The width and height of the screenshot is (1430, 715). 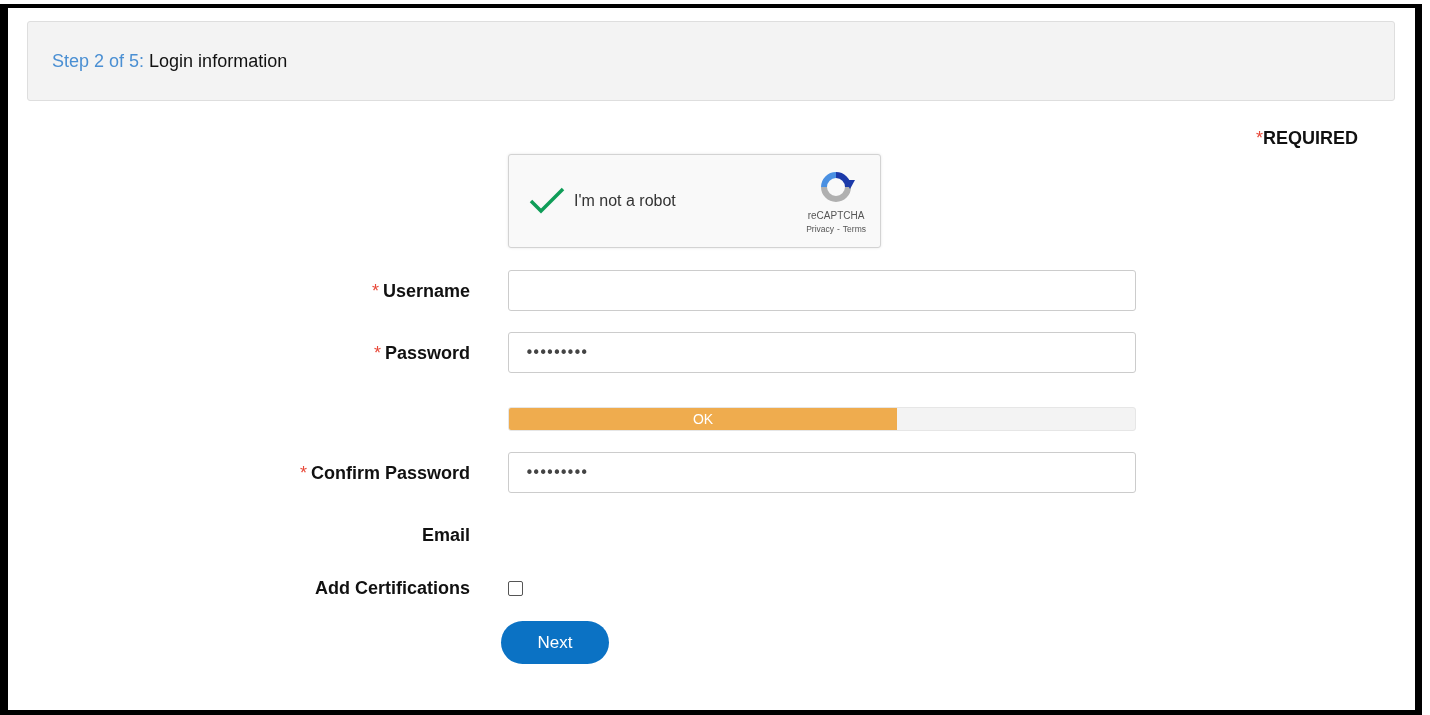 What do you see at coordinates (390, 473) in the screenshot?
I see `field-label: Confirm Password` at bounding box center [390, 473].